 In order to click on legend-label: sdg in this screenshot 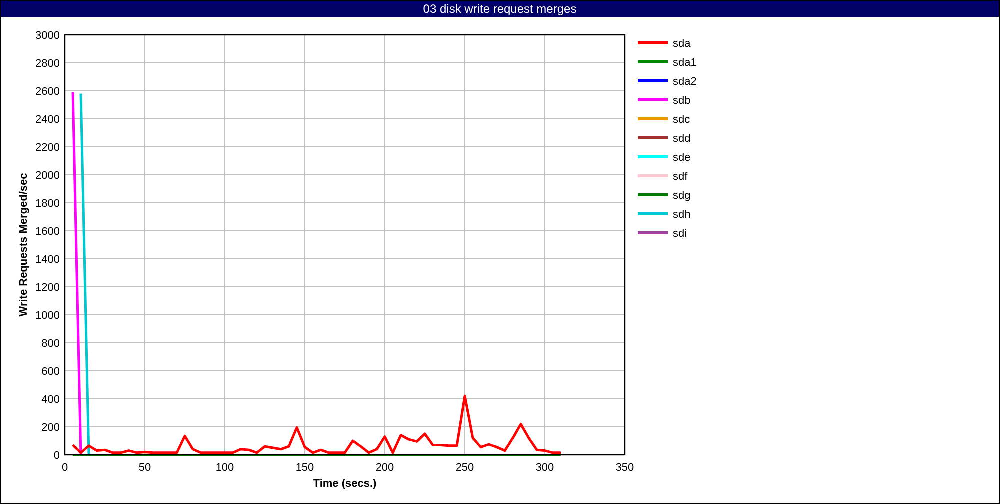, I will do `click(682, 196)`.